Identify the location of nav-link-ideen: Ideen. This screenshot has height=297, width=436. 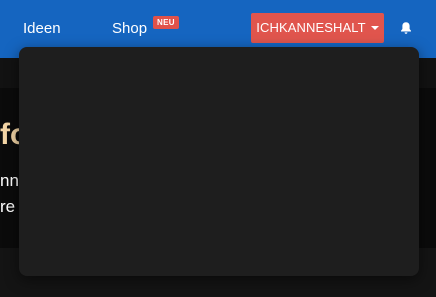
(42, 29).